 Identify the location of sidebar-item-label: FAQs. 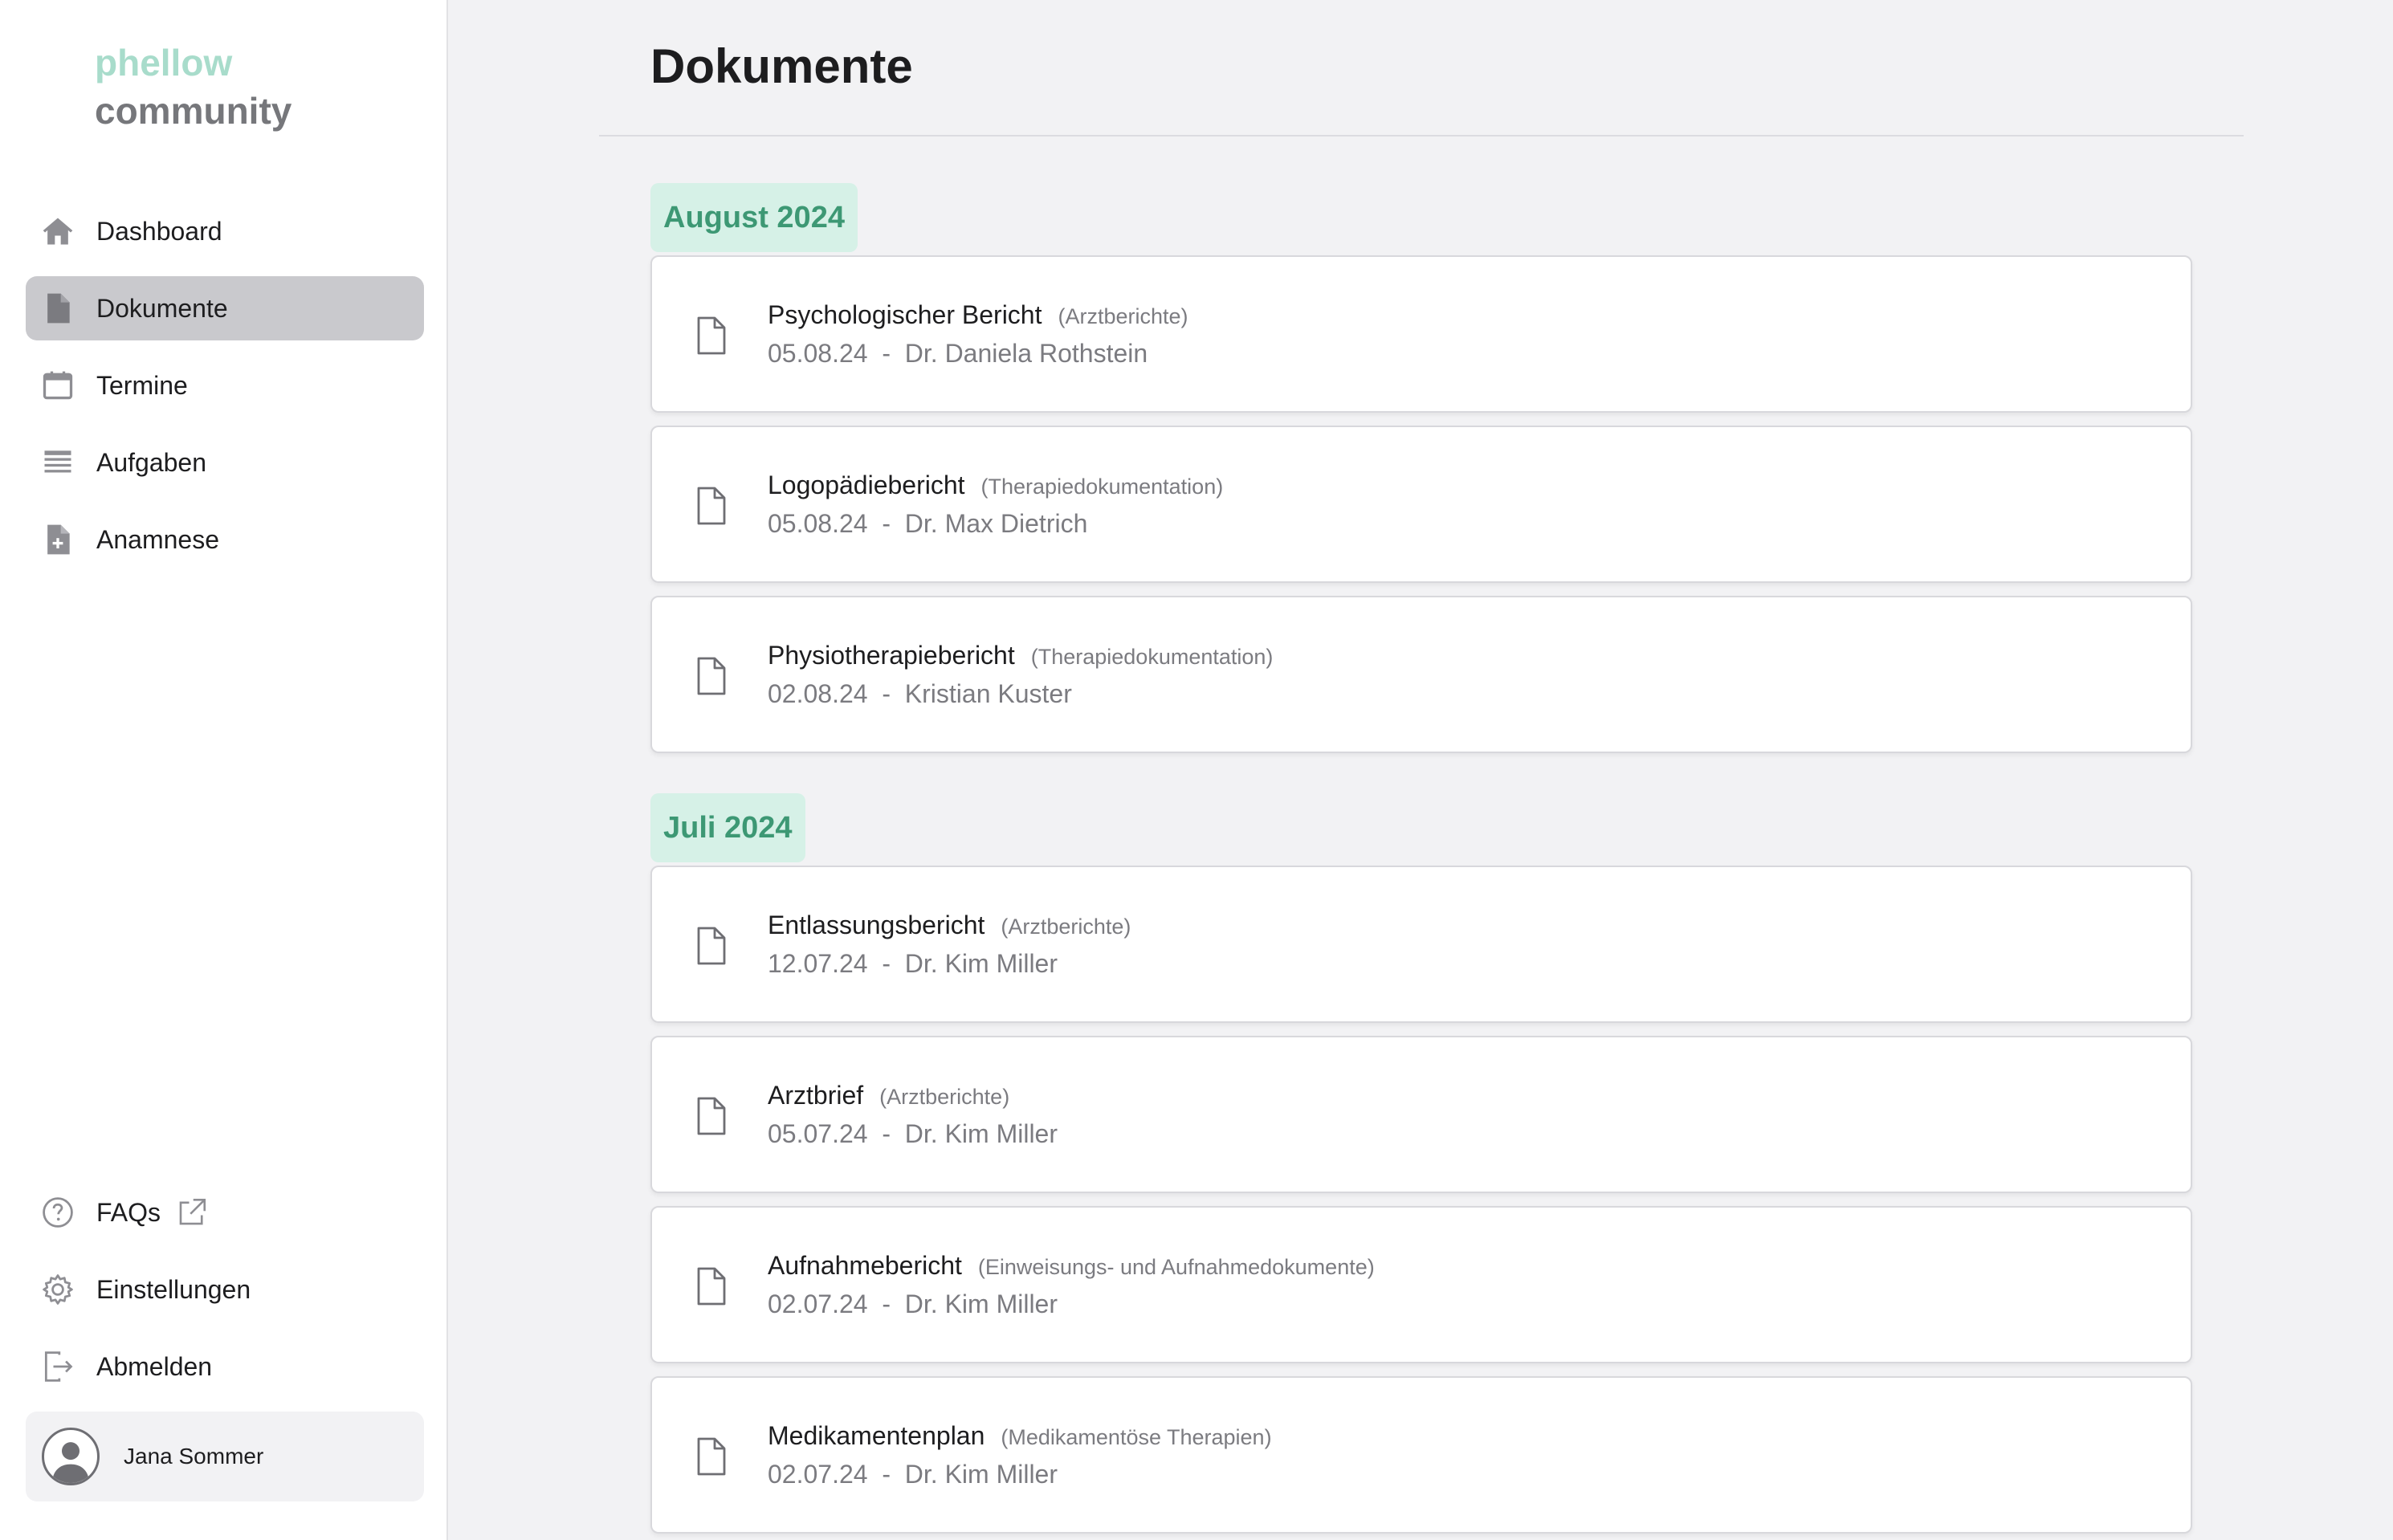
(129, 1212).